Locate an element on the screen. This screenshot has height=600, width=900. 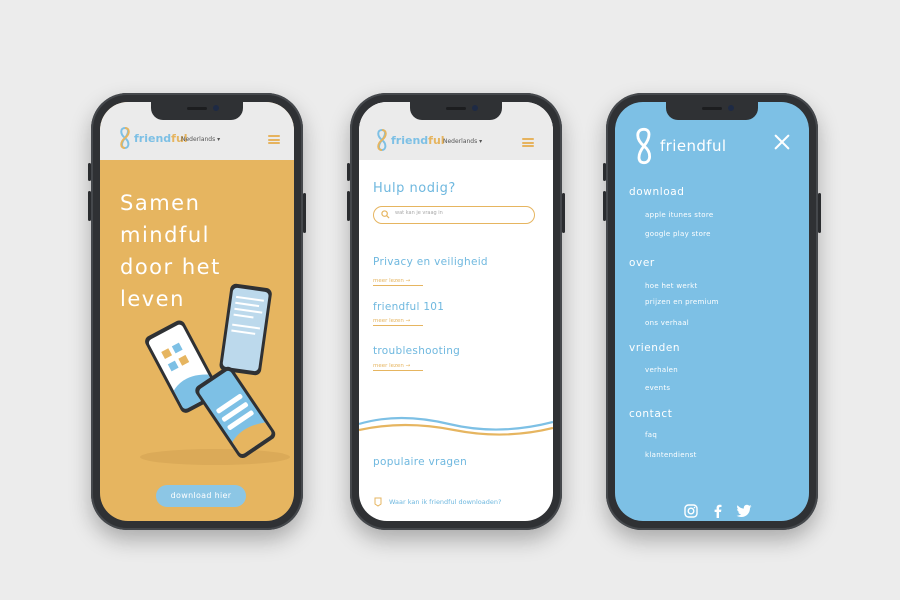
hero-line: Samen is located at coordinates (160, 203).